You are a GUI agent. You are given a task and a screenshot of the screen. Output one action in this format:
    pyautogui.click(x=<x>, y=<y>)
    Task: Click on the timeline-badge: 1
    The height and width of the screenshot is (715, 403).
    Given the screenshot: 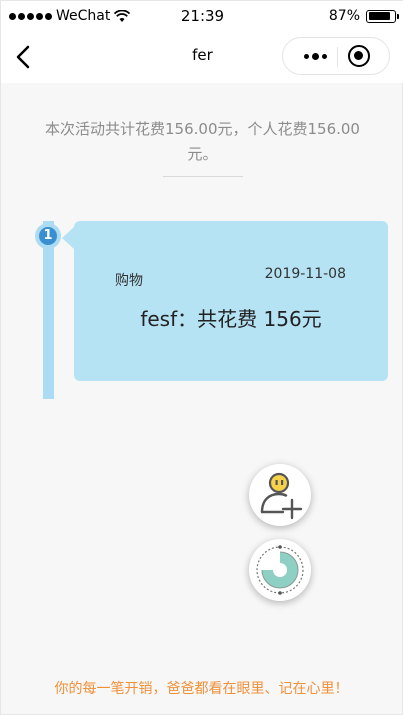 What is the action you would take?
    pyautogui.click(x=48, y=236)
    